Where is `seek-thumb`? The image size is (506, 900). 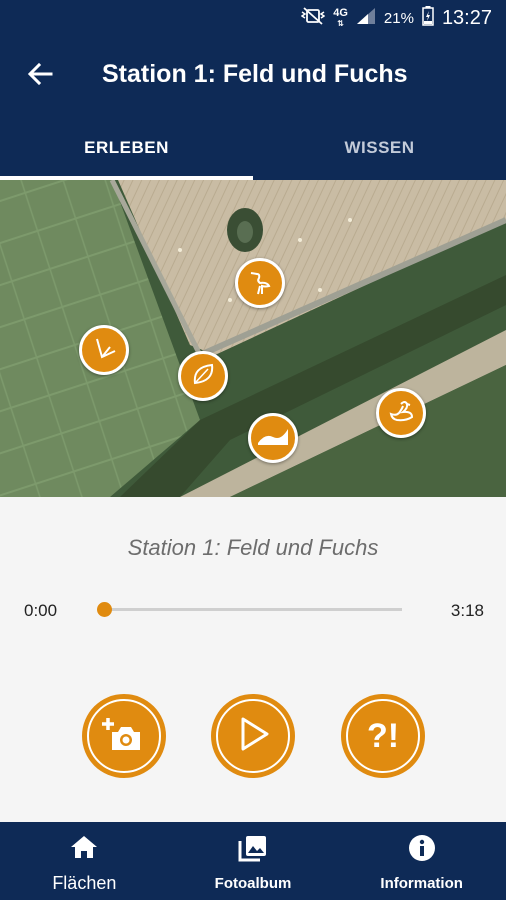
seek-thumb is located at coordinates (104, 609).